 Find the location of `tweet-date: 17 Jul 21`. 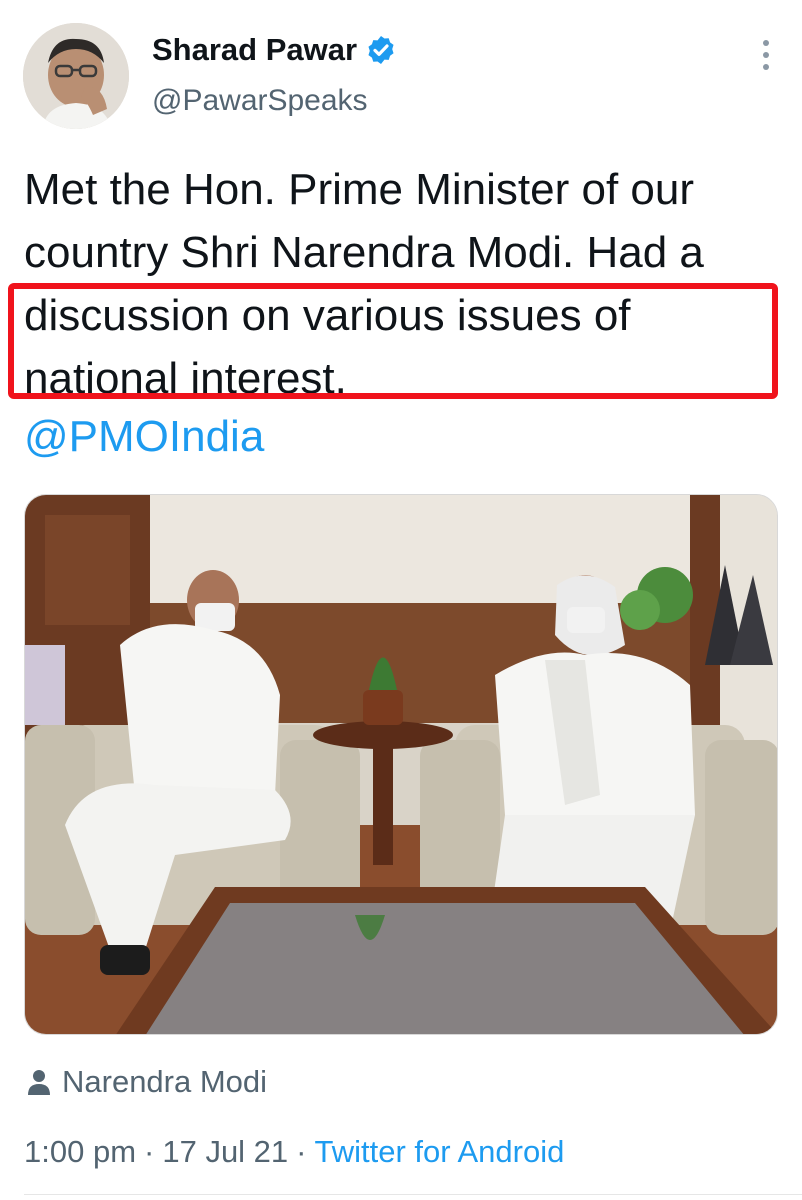

tweet-date: 17 Jul 21 is located at coordinates (225, 1151).